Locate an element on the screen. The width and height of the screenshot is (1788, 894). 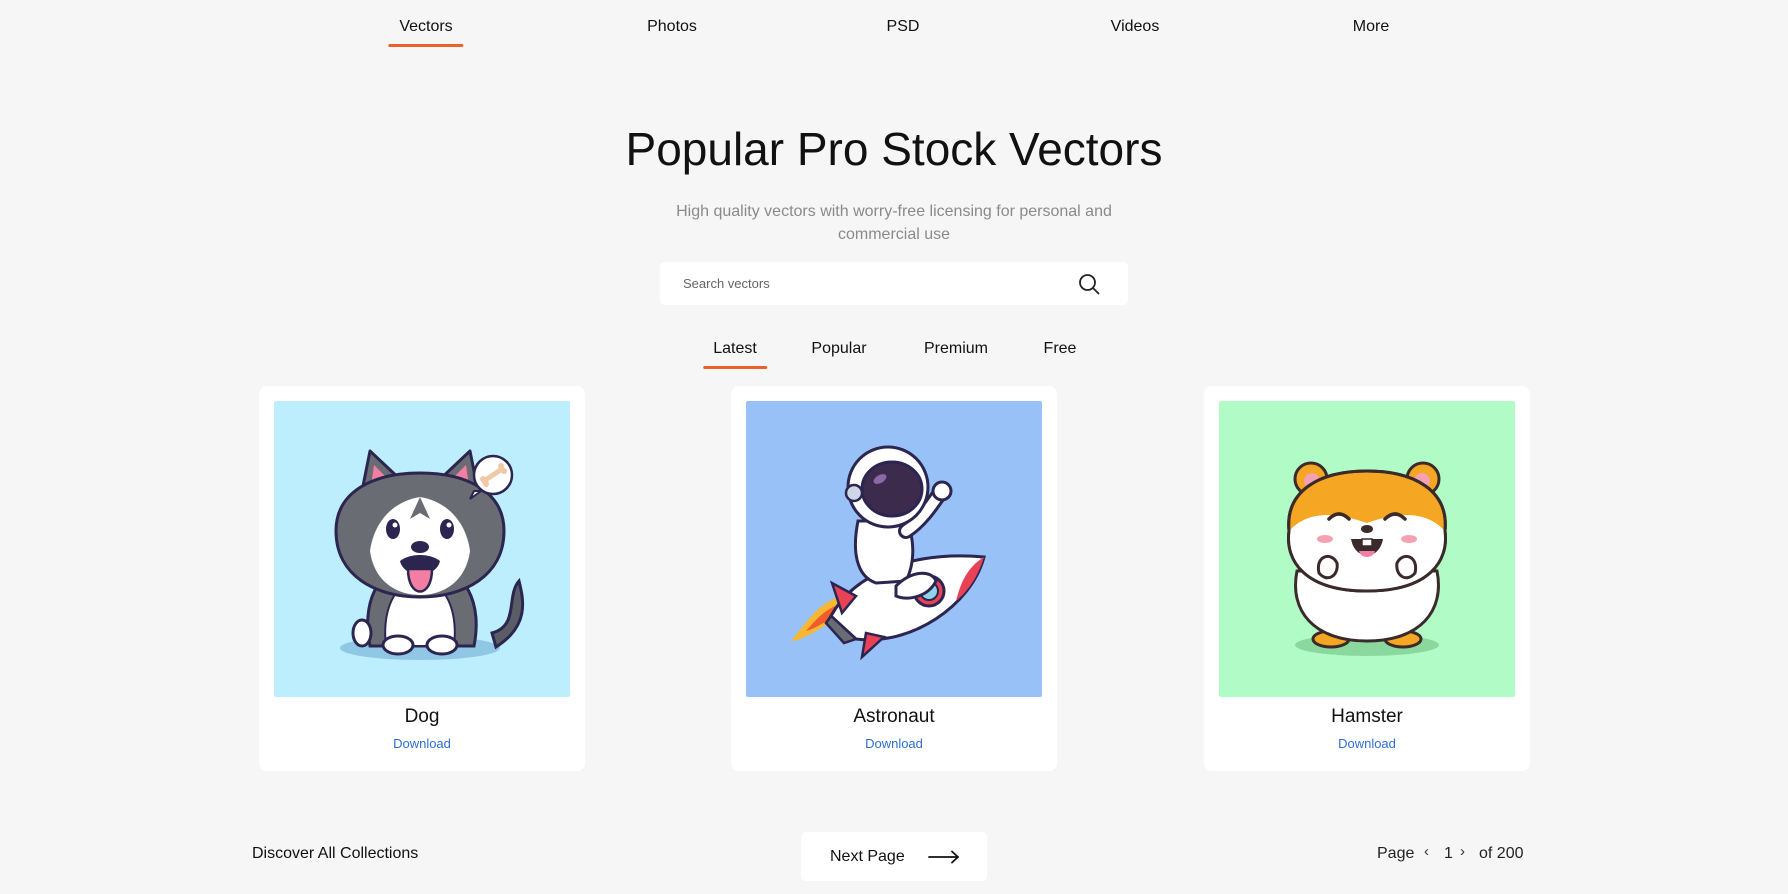
chevron-left-icon: ‹ is located at coordinates (1426, 851).